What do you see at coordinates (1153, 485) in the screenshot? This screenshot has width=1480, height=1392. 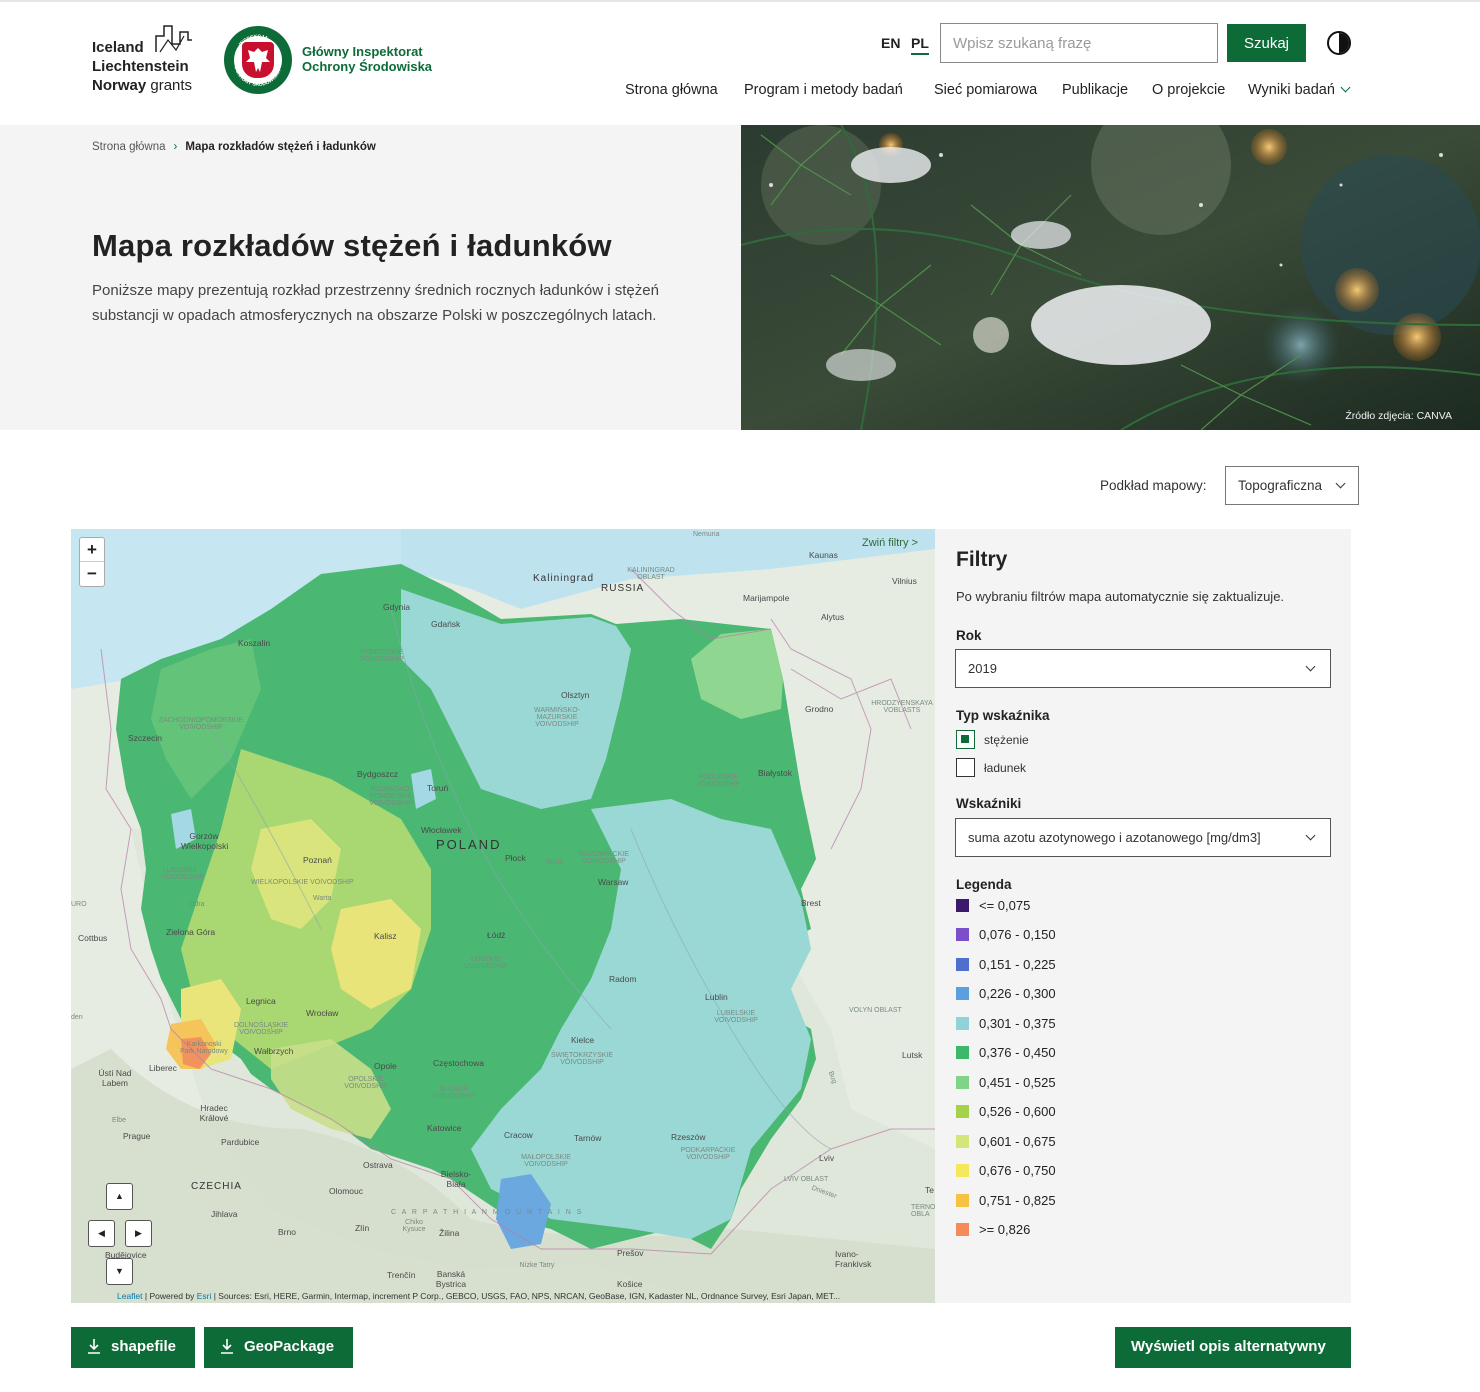 I see `basemap-label: Podkład mapowy:` at bounding box center [1153, 485].